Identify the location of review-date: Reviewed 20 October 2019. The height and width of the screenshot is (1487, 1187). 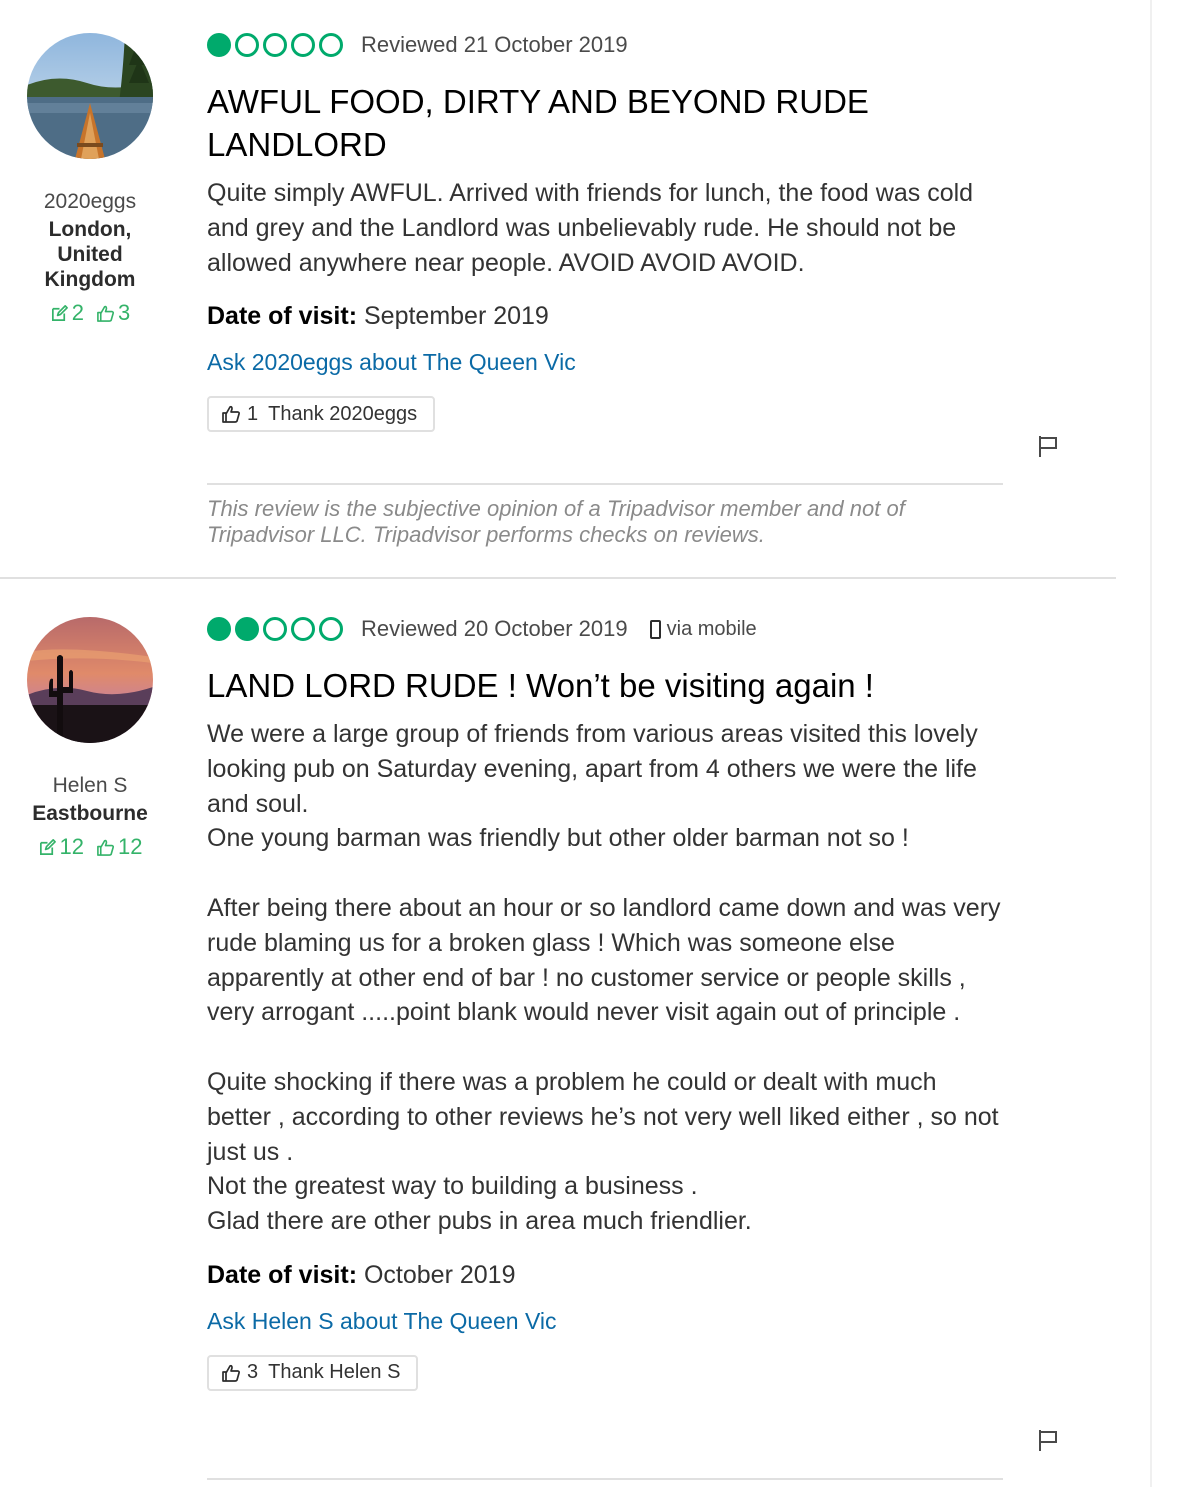
(494, 628).